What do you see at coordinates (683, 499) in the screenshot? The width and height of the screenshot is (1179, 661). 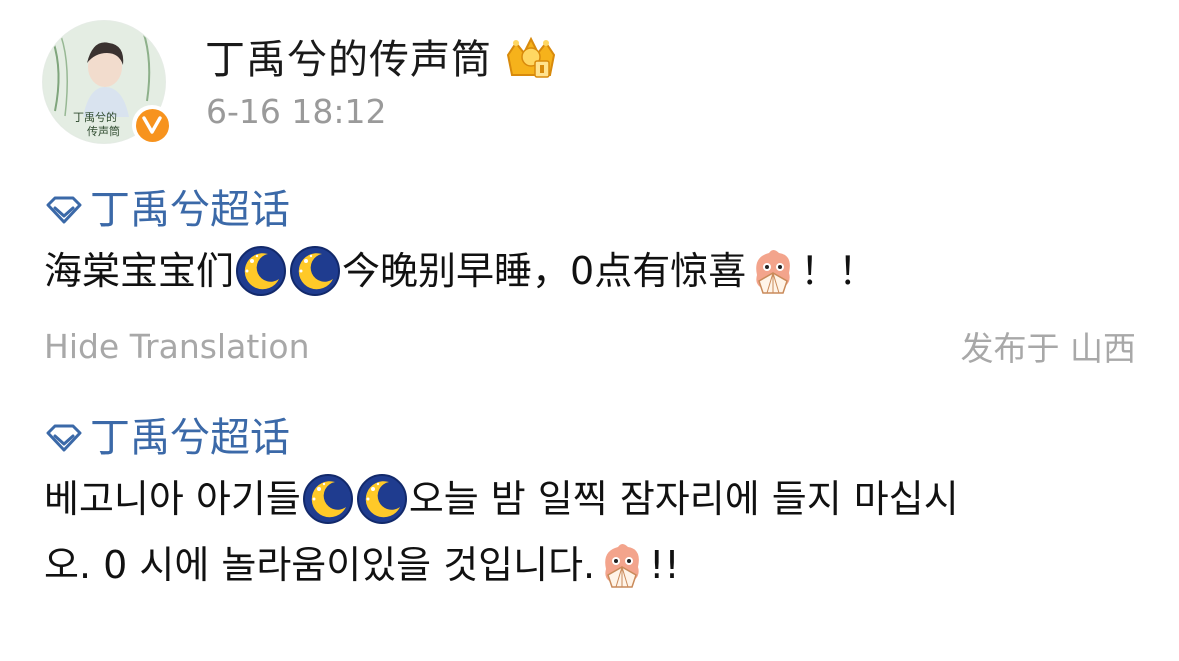 I see `translation-text-part: 오늘 밤 일찍 잠자리에 들지 마십시` at bounding box center [683, 499].